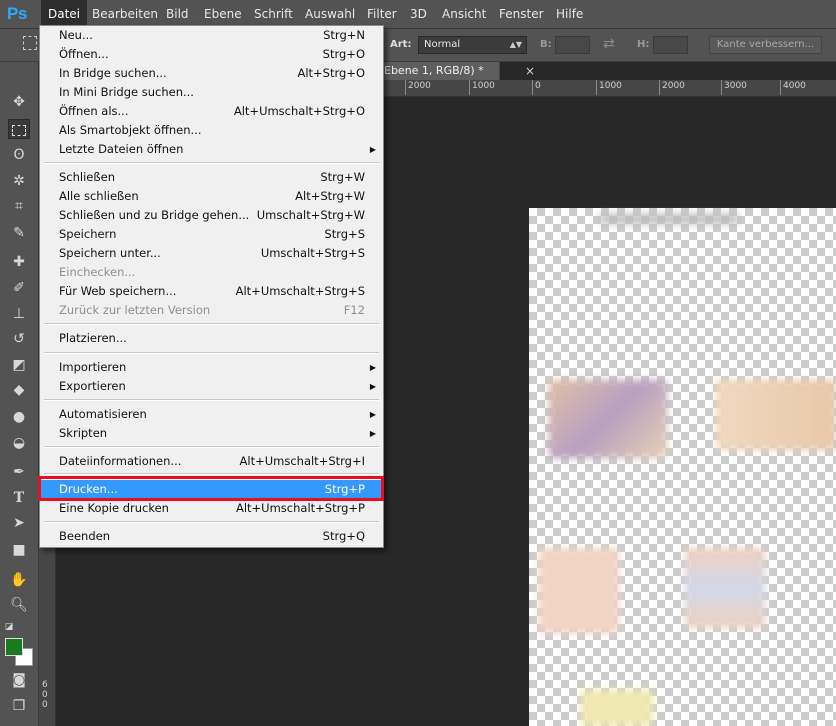 The width and height of the screenshot is (836, 726). Describe the element at coordinates (19, 365) in the screenshot. I see `eraser-icon: ◩` at that location.